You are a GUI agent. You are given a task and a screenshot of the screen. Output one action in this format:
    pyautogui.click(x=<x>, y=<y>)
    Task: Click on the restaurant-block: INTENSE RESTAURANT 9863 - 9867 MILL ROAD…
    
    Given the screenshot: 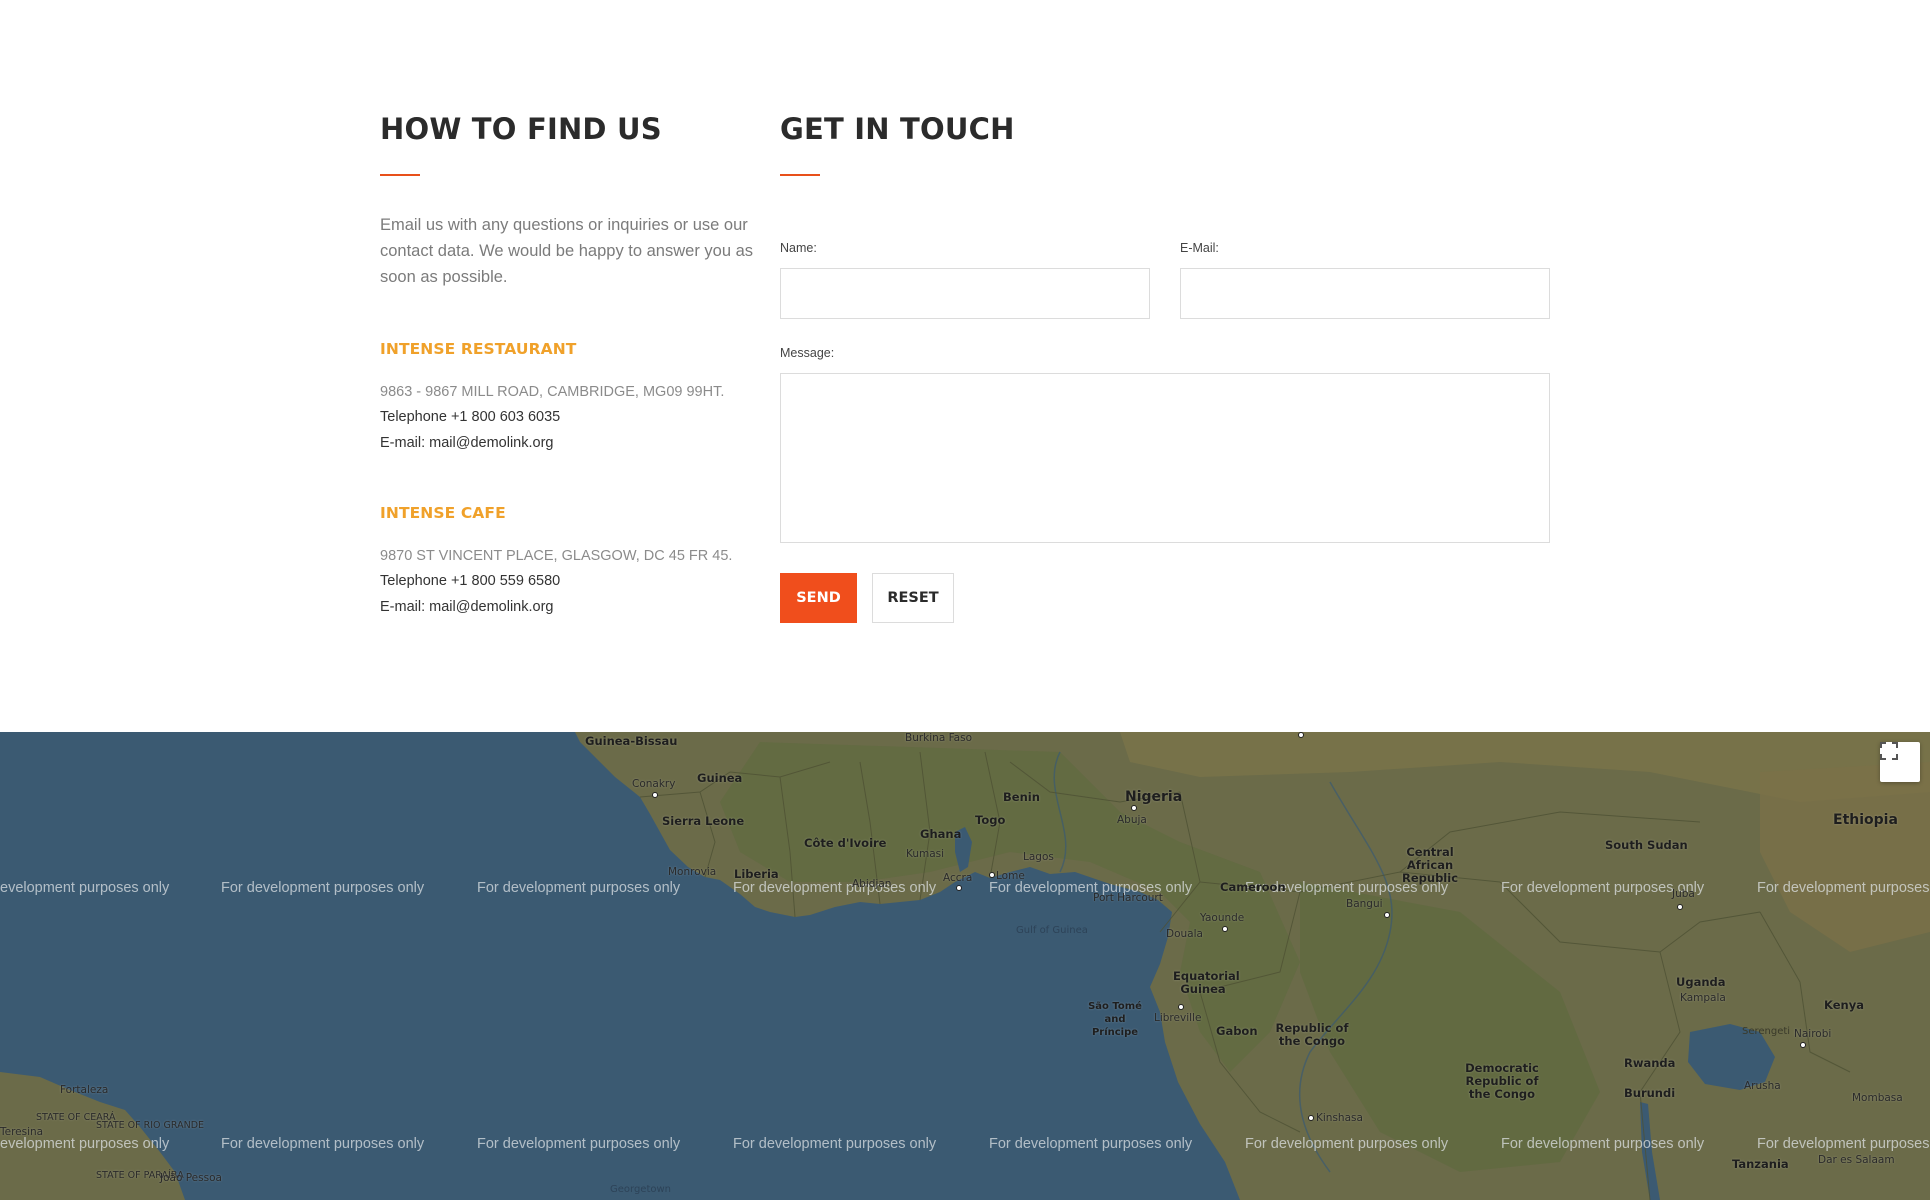 What is the action you would take?
    pyautogui.click(x=567, y=398)
    